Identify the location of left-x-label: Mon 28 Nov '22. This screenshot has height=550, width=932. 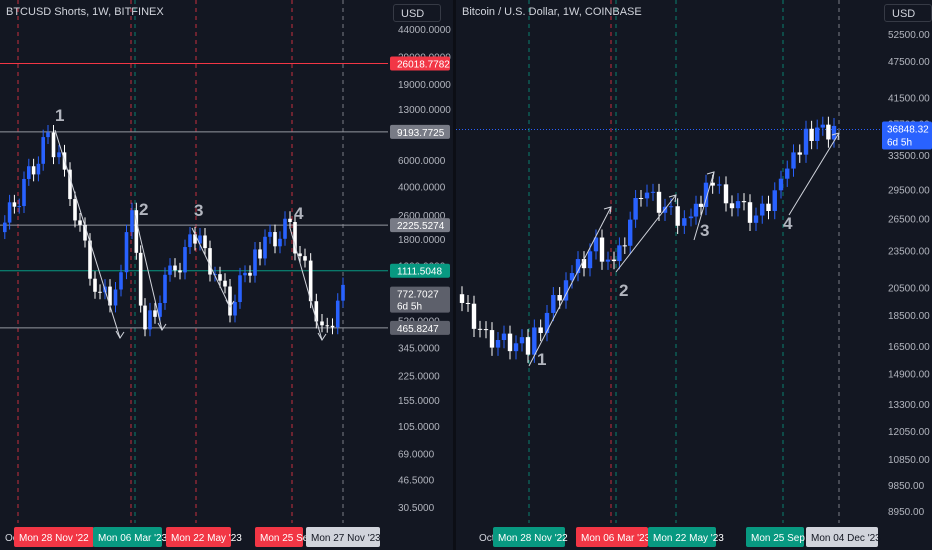
(54, 538).